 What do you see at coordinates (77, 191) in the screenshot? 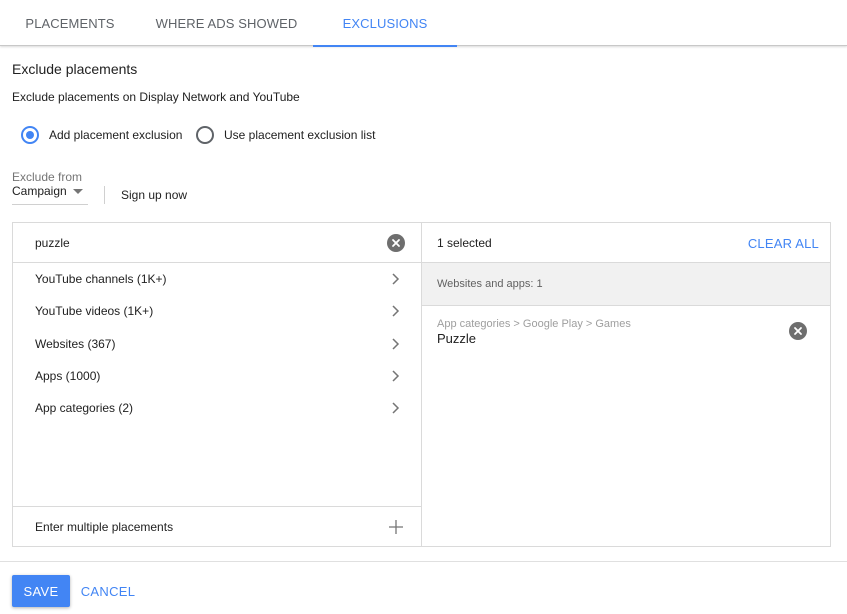
I see `caret-down-icon` at bounding box center [77, 191].